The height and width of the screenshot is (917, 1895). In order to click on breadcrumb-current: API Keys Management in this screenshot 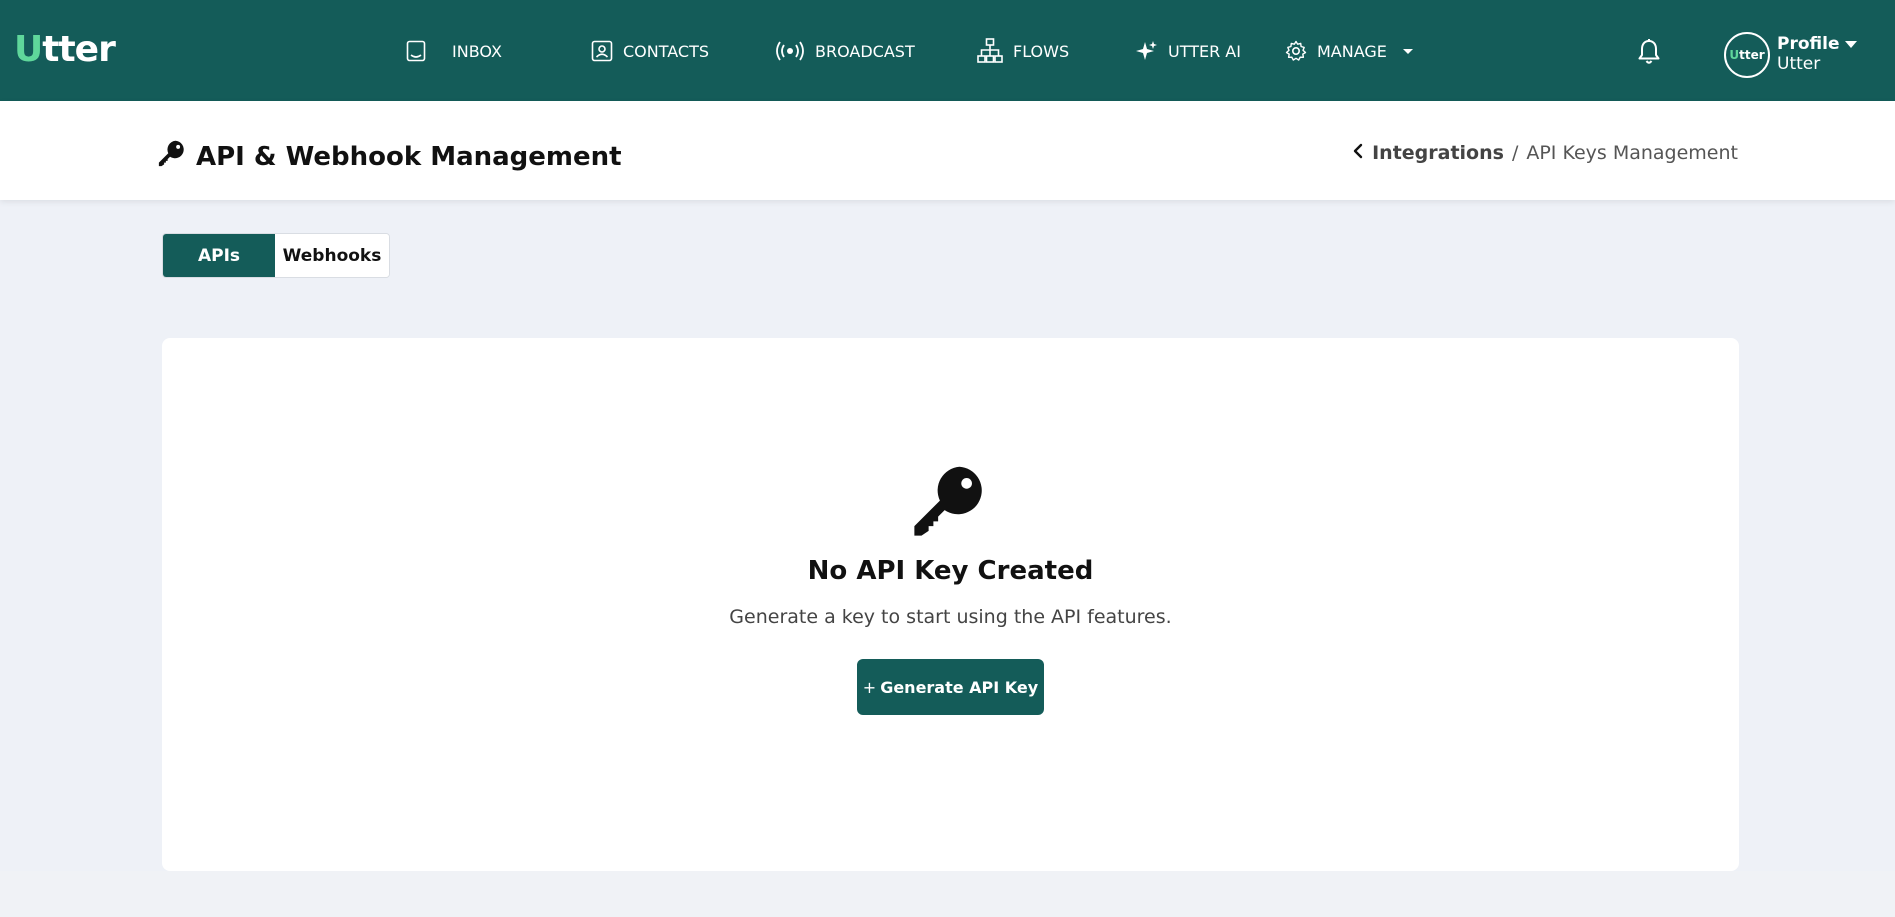, I will do `click(1632, 153)`.